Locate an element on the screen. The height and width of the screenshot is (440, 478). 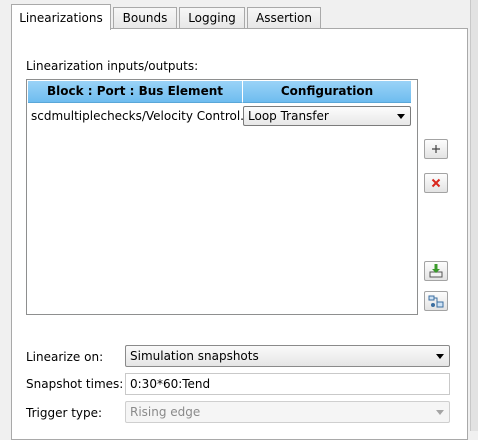
trigger-type-value: Rising edge is located at coordinates (165, 412).